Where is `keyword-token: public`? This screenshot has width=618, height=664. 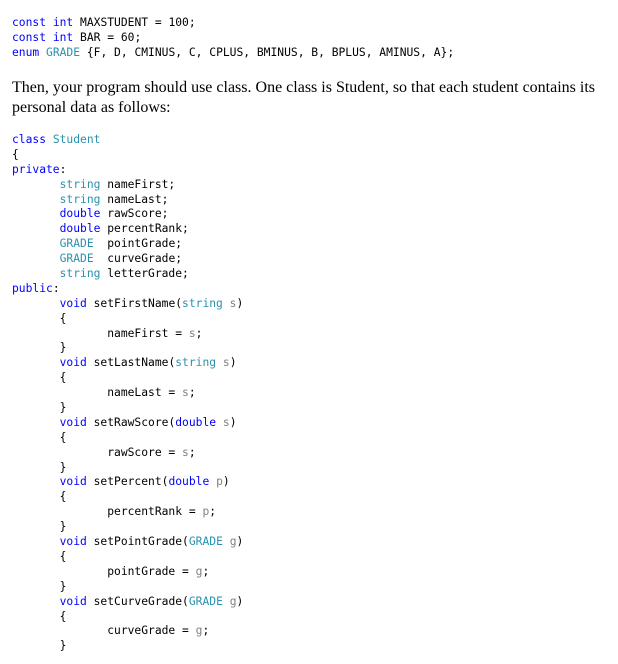 keyword-token: public is located at coordinates (32, 288).